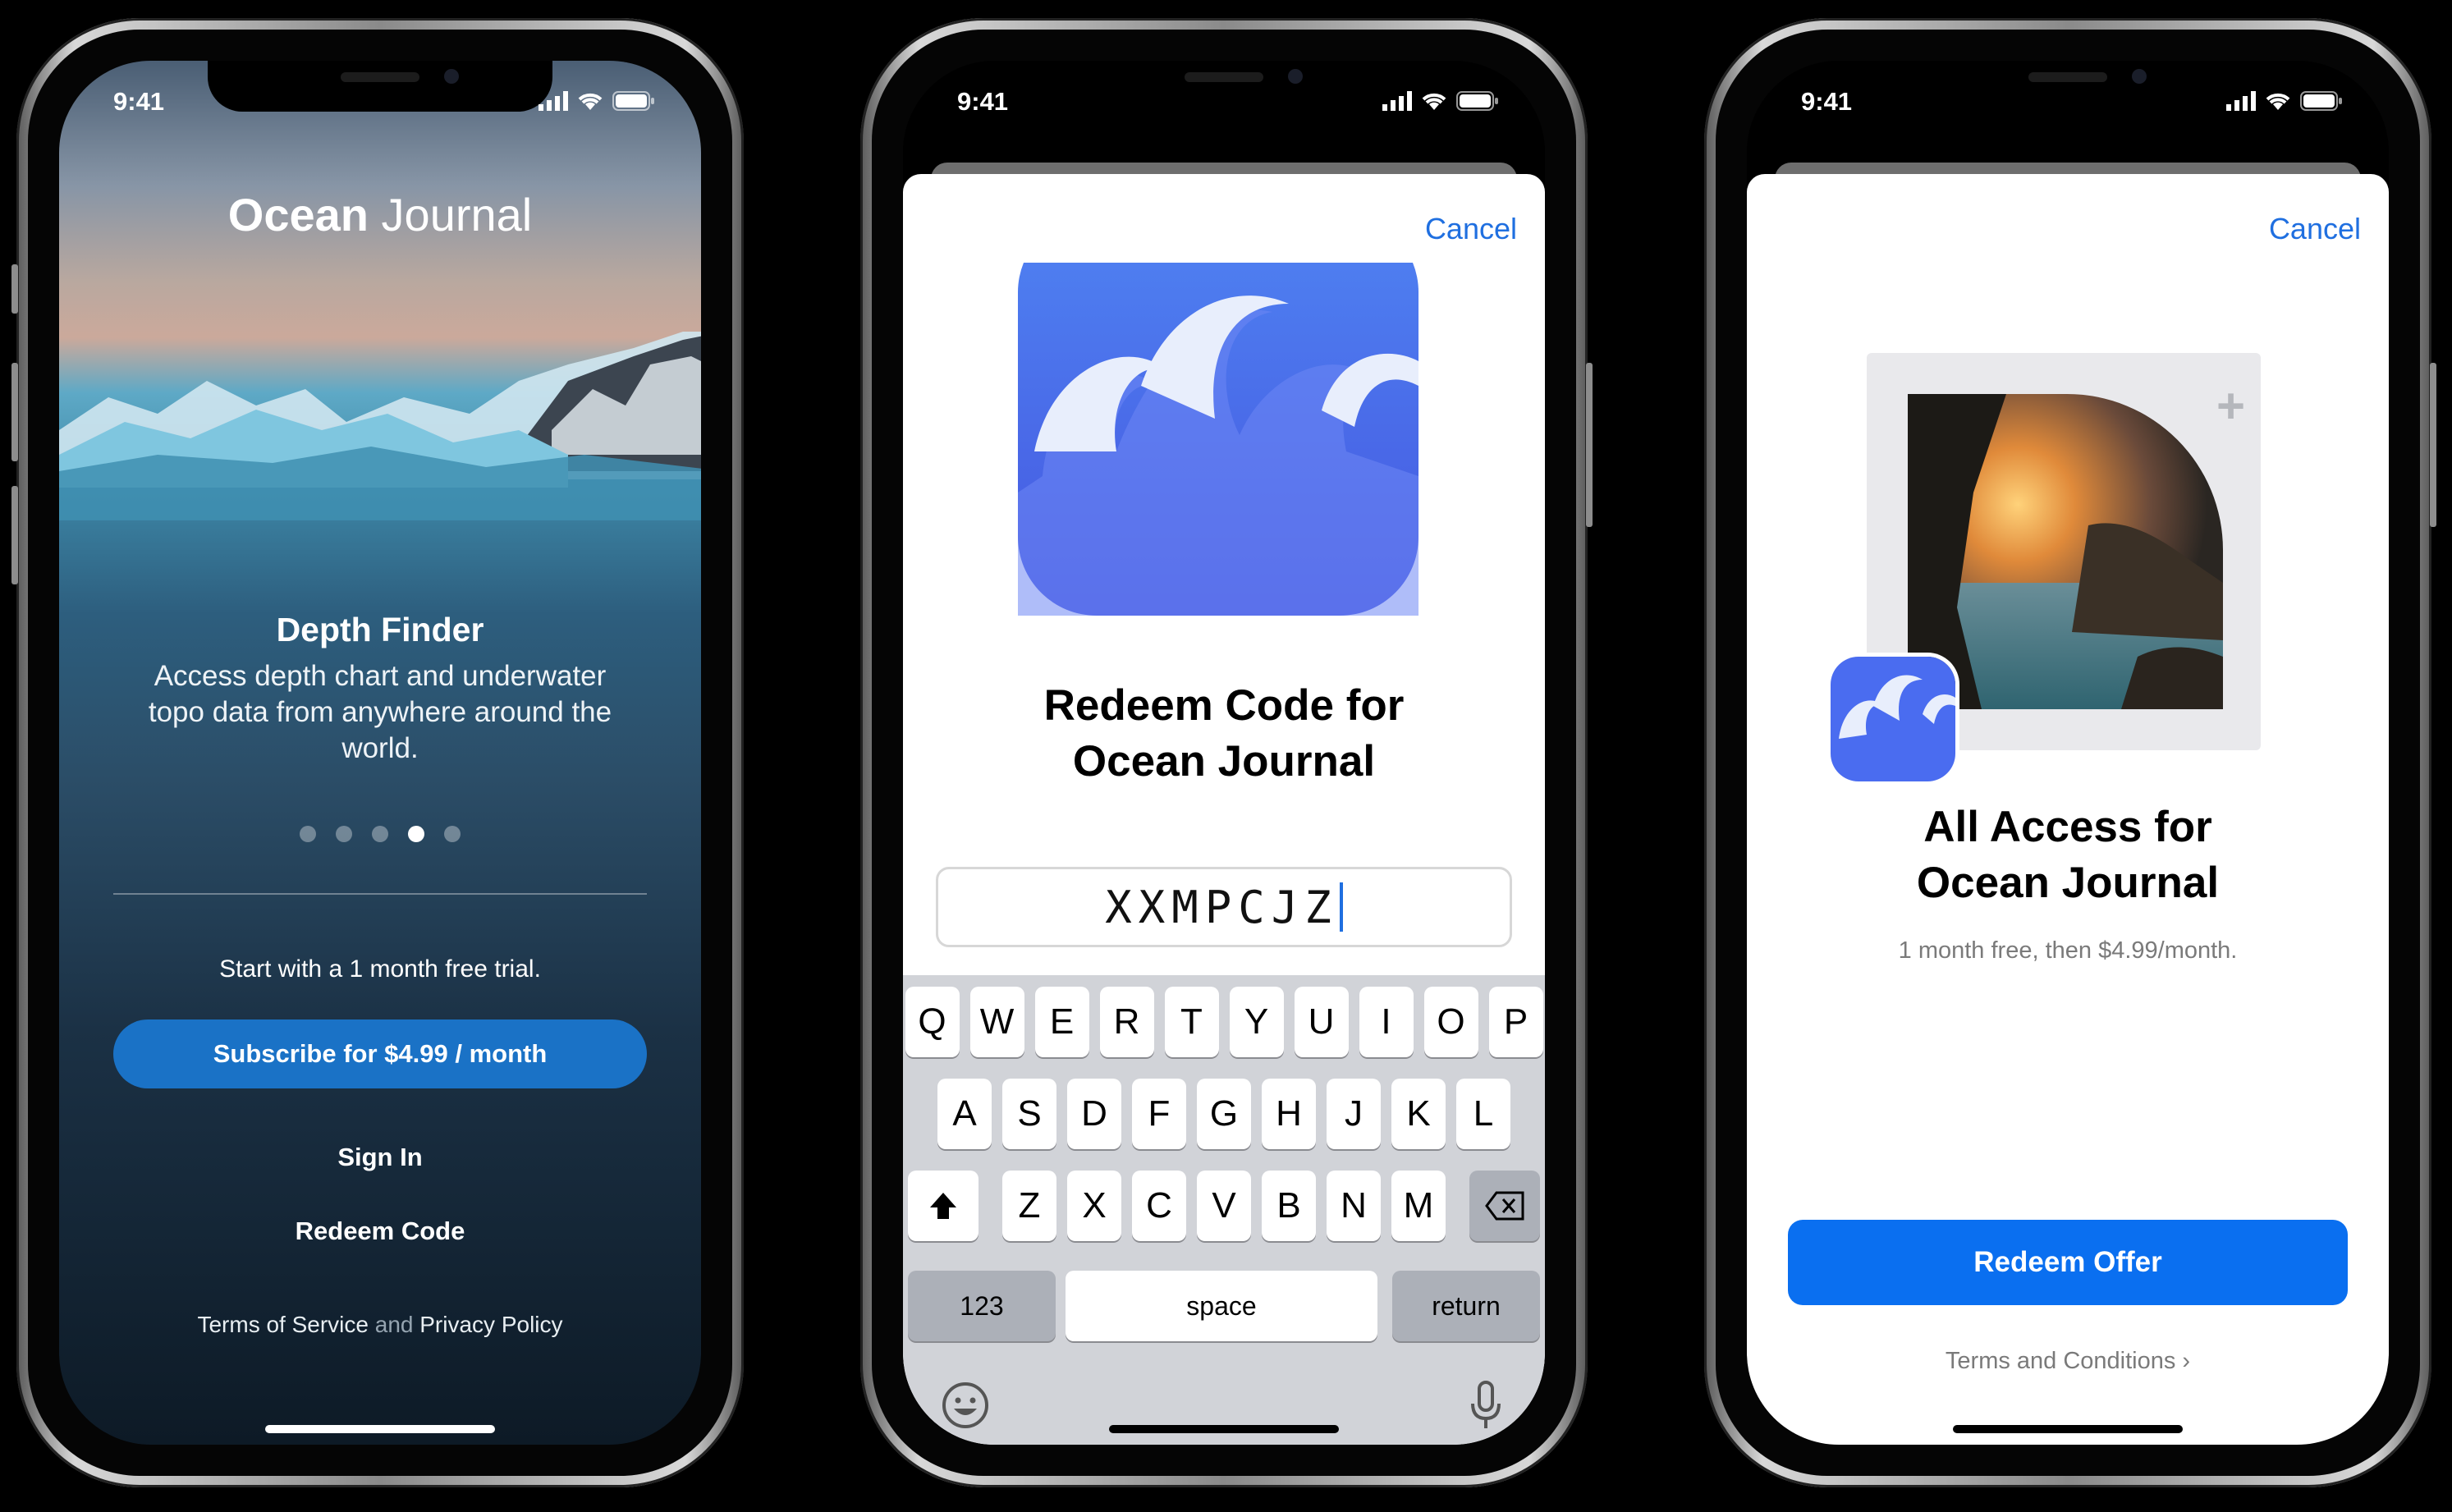 The image size is (2452, 1512). I want to click on page-control, so click(380, 834).